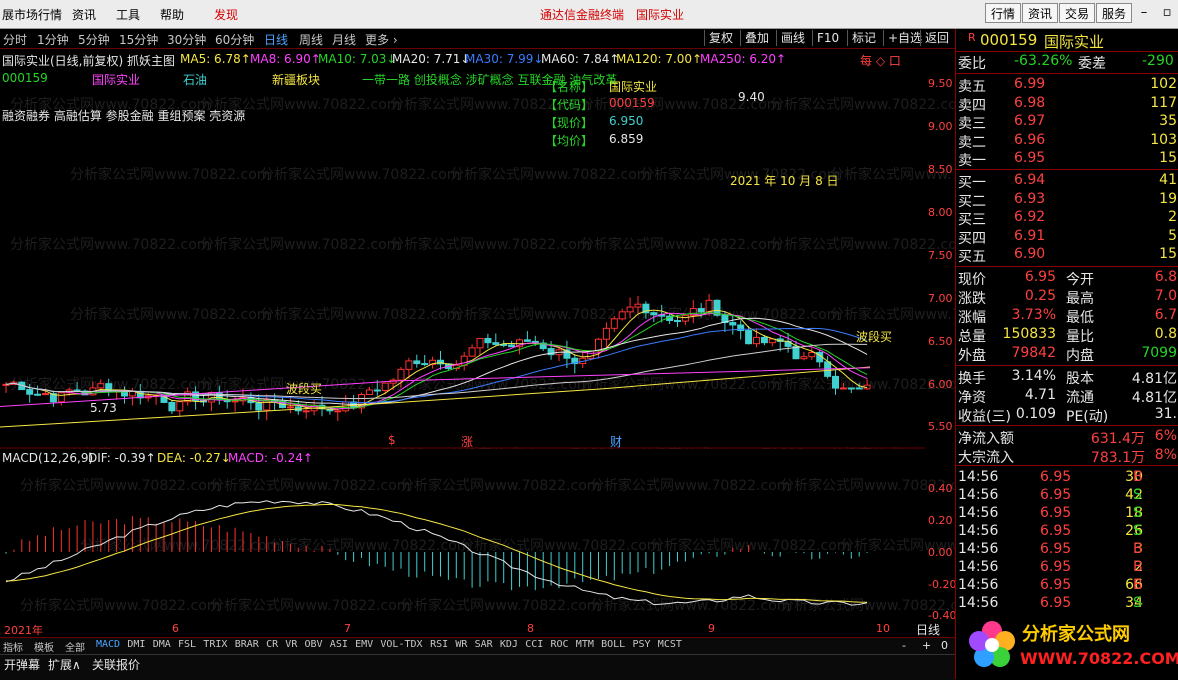 This screenshot has height=680, width=1178. Describe the element at coordinates (461, 644) in the screenshot. I see `indicator-tab: WR` at that location.